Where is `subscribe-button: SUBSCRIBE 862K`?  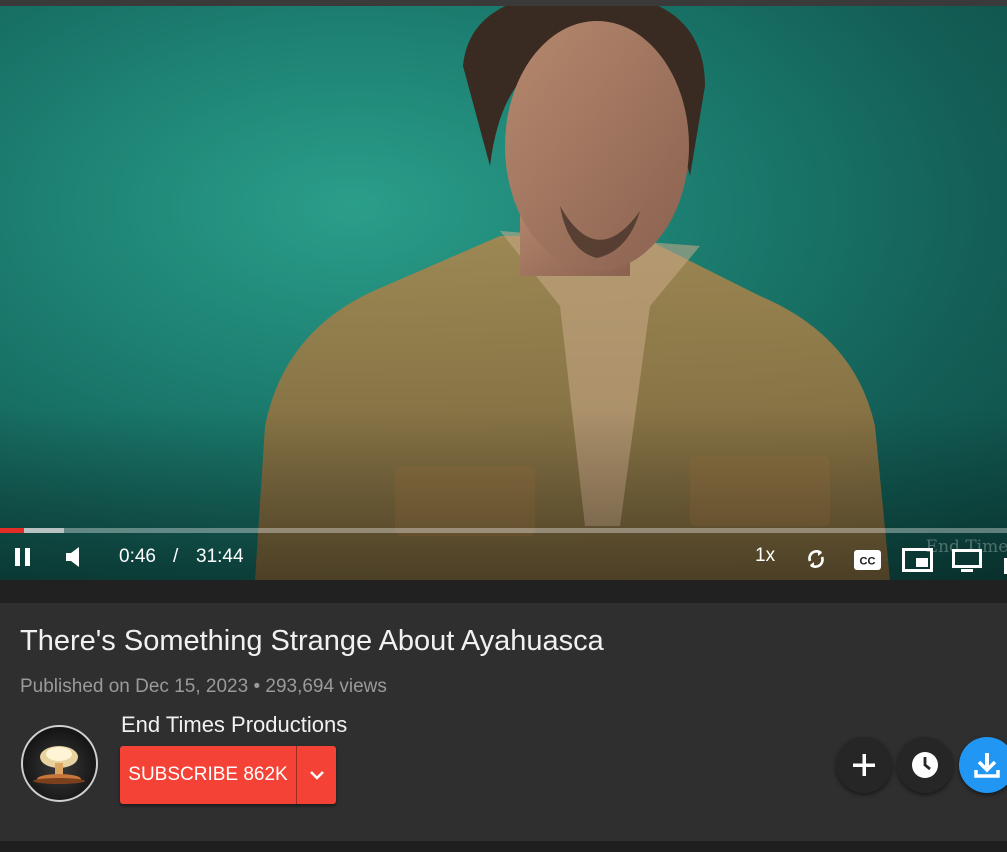
subscribe-button: SUBSCRIBE 862K is located at coordinates (228, 775).